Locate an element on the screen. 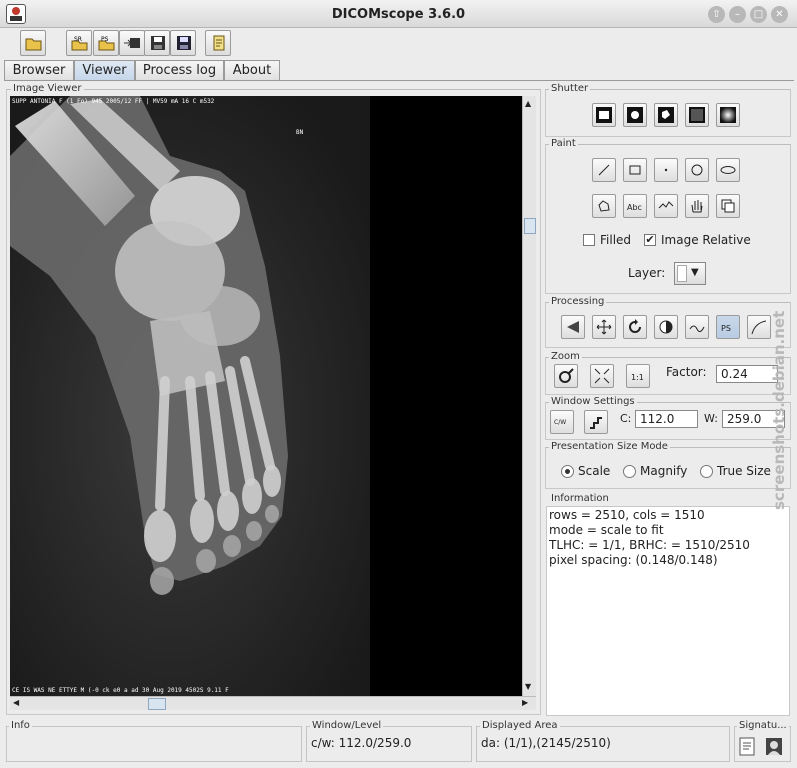 The image size is (797, 768). info-mode: mode = scale to fit is located at coordinates (606, 530).